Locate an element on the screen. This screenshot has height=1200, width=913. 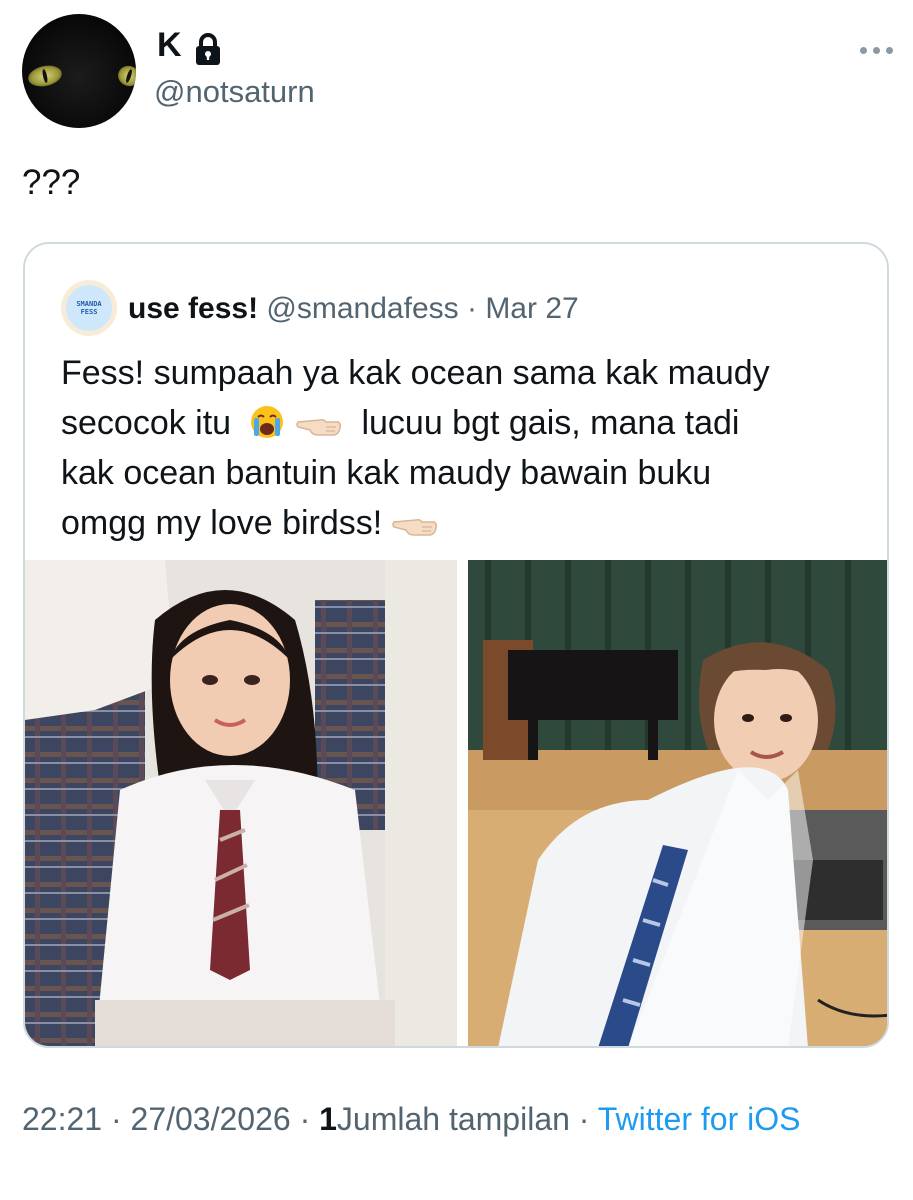
source-link: Twitter for iOS is located at coordinates (699, 1119).